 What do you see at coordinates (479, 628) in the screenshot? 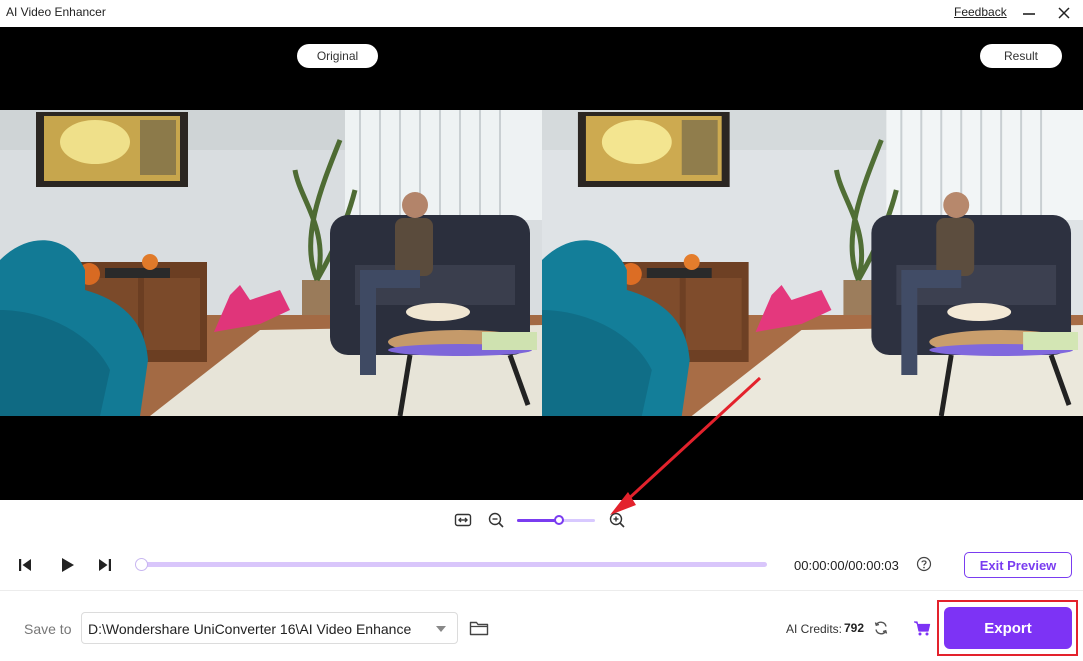
I see `folder-icon` at bounding box center [479, 628].